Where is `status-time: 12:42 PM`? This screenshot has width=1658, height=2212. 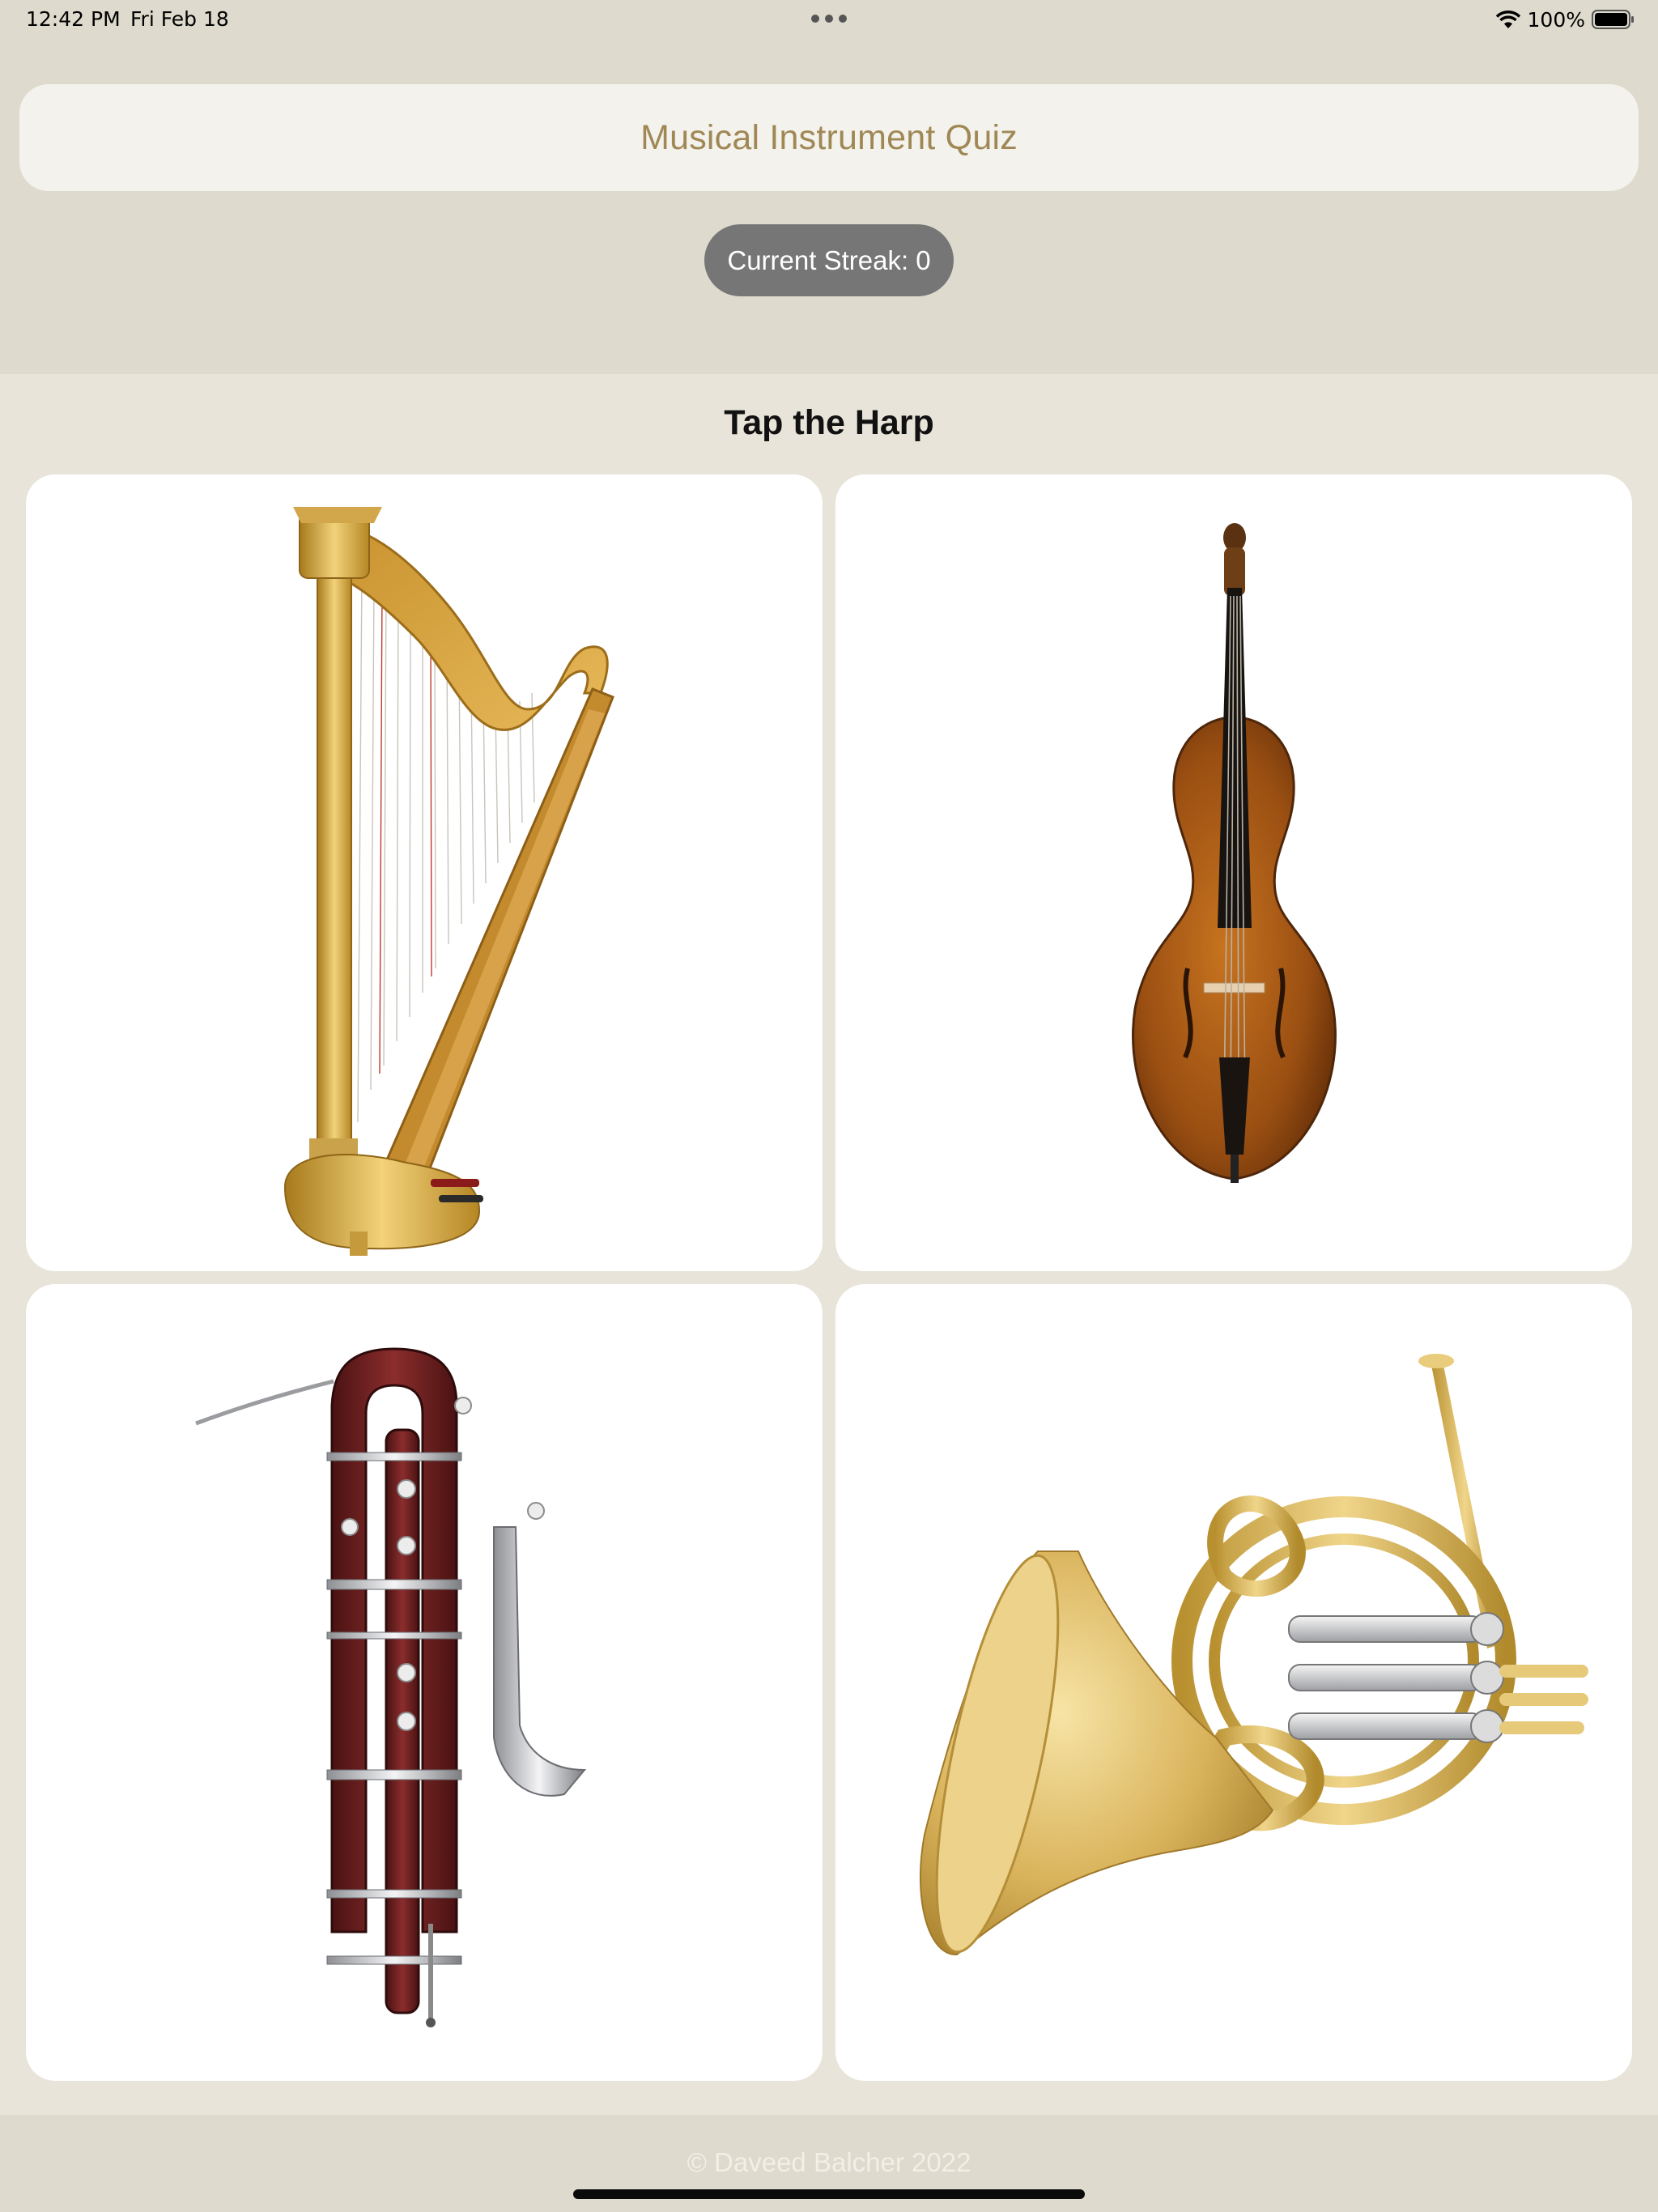 status-time: 12:42 PM is located at coordinates (73, 19).